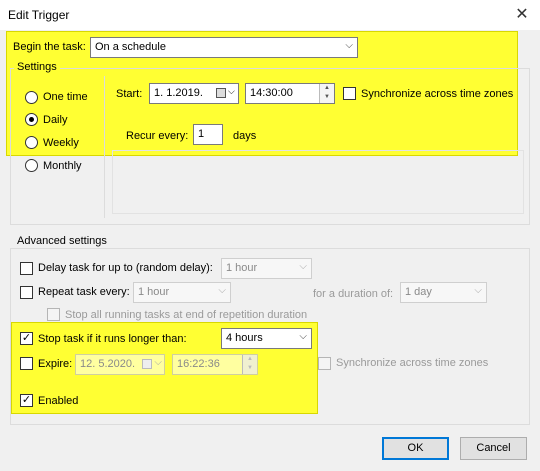 The height and width of the screenshot is (471, 540). Describe the element at coordinates (39, 15) in the screenshot. I see `window-title: Edit Trigger` at that location.